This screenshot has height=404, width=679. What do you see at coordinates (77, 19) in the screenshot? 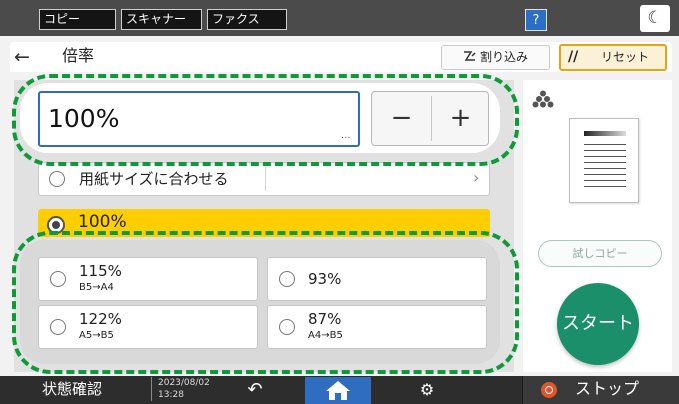
I see `tab-copy: コピー` at bounding box center [77, 19].